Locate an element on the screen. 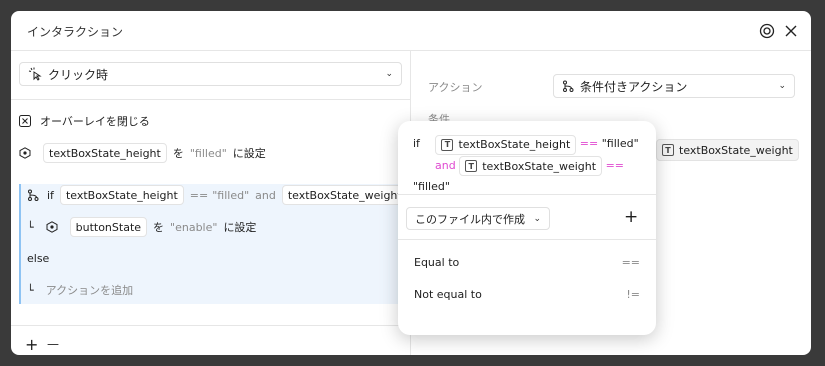 This screenshot has width=825, height=366. option-operator: == is located at coordinates (630, 262).